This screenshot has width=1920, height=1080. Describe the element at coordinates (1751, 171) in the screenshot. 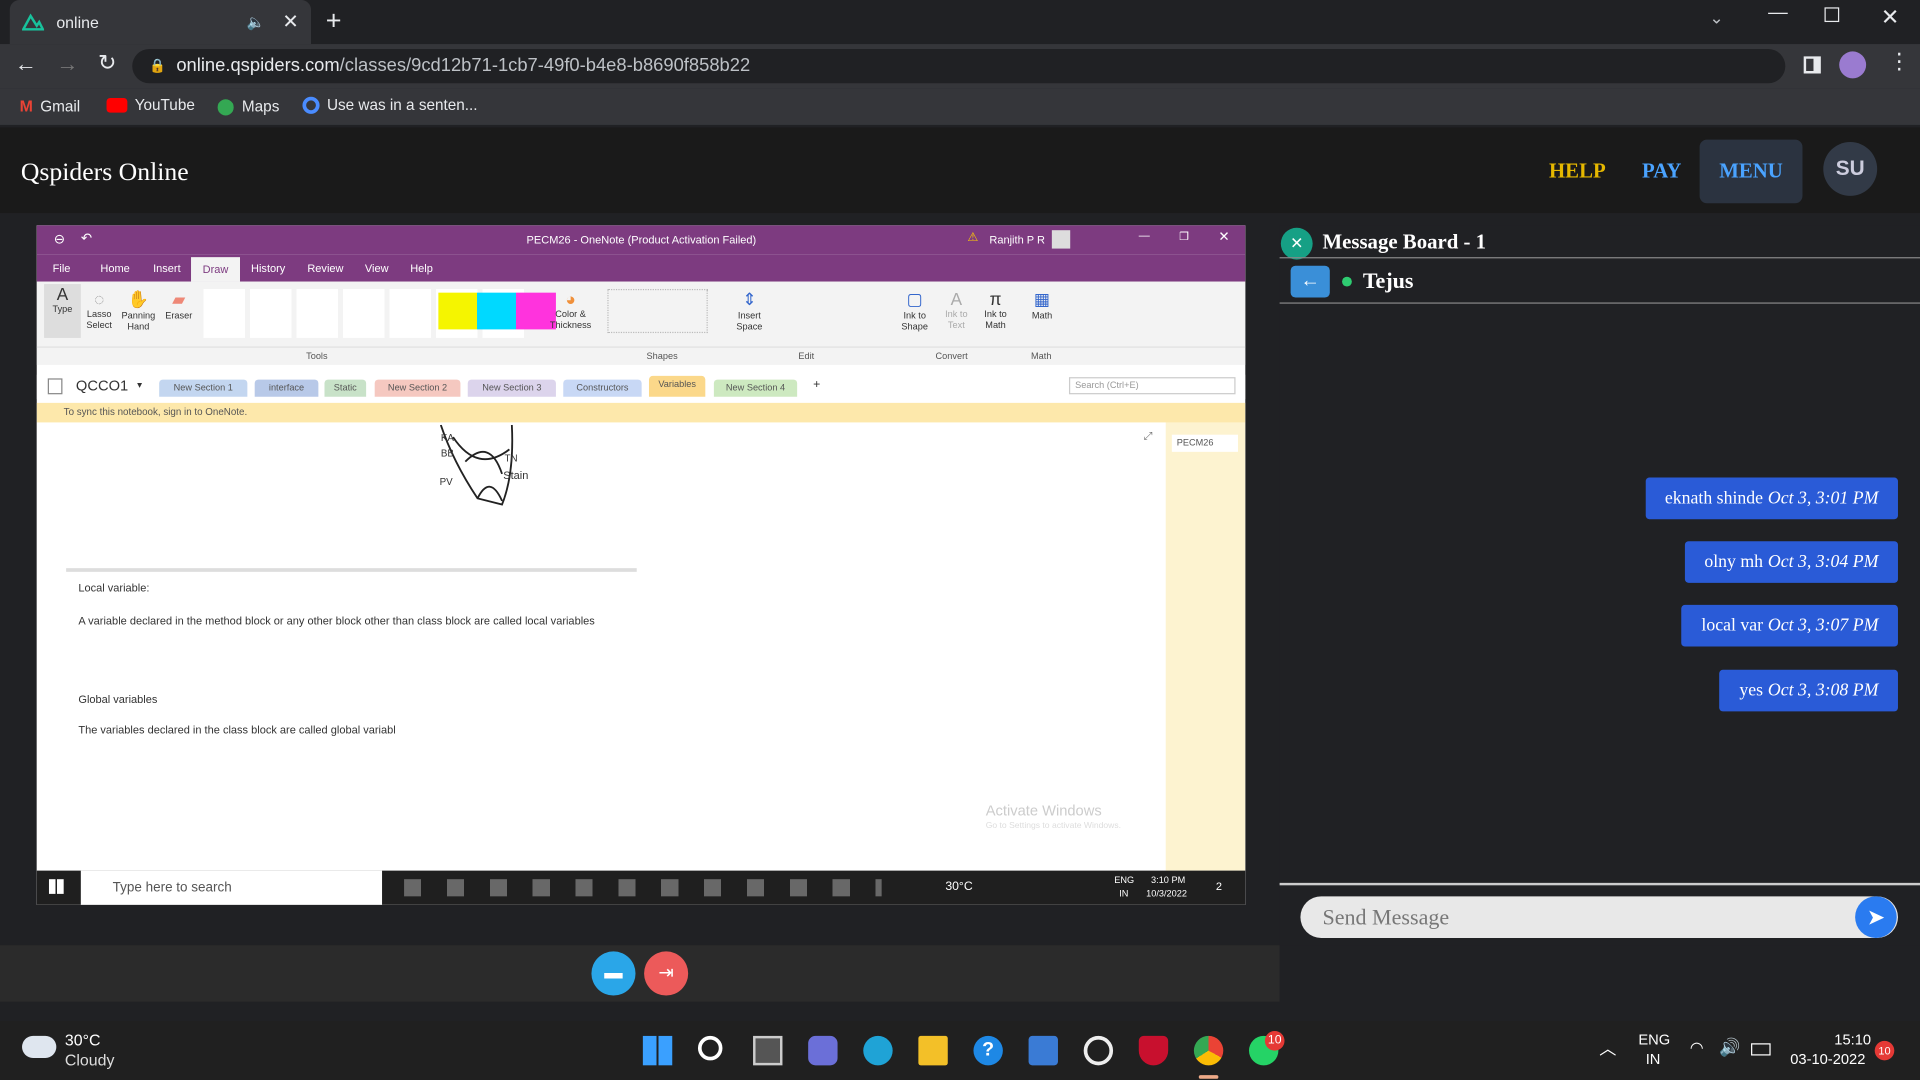

I see `menu-button: MENU` at that location.